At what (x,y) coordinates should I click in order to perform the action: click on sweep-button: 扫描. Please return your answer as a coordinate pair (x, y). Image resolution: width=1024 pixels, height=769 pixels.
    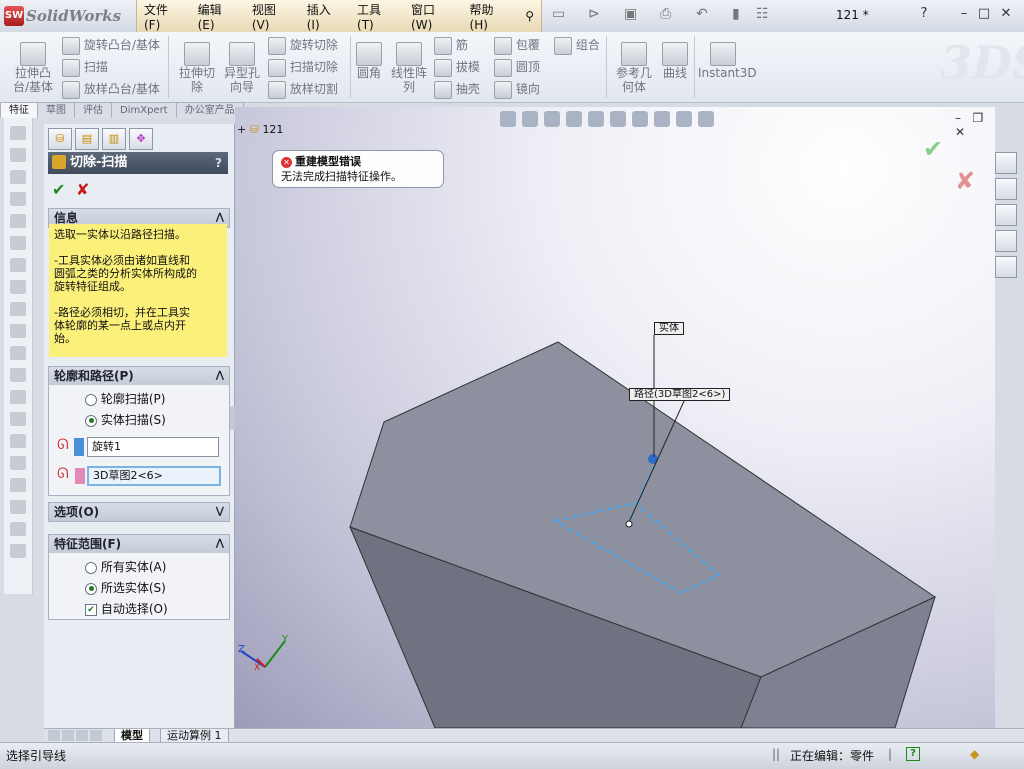
    Looking at the image, I should click on (85, 67).